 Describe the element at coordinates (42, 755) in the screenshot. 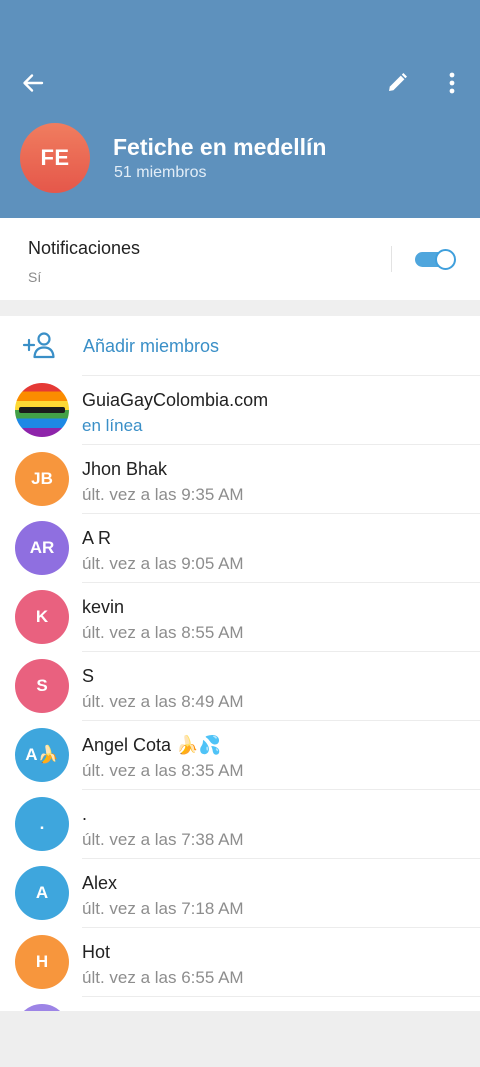

I see `avatar: A🍌` at that location.